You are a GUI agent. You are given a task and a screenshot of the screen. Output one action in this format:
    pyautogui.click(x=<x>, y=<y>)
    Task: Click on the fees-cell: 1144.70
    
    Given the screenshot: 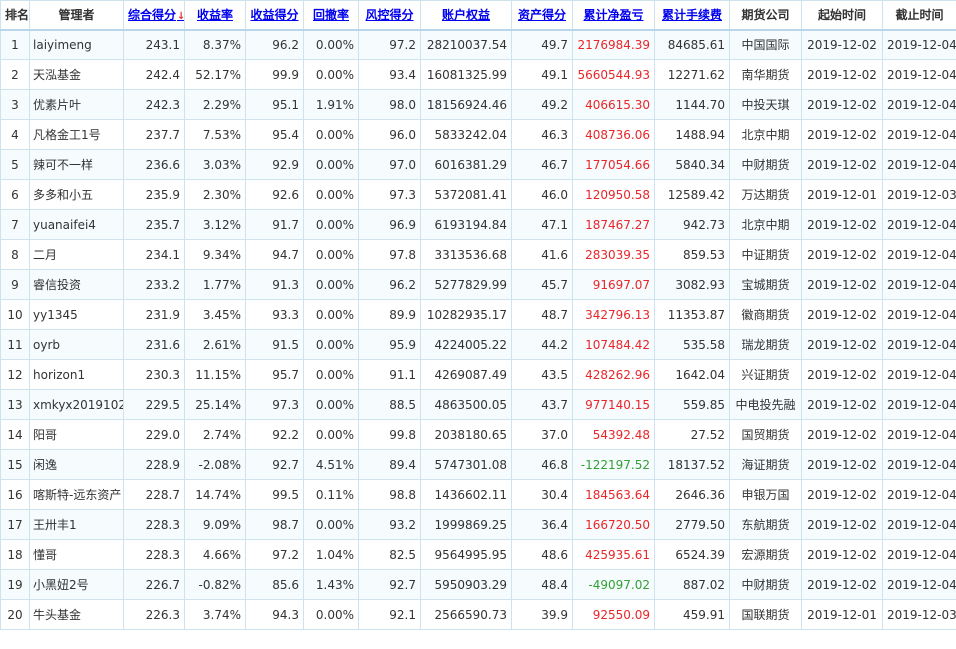 What is the action you would take?
    pyautogui.click(x=692, y=104)
    